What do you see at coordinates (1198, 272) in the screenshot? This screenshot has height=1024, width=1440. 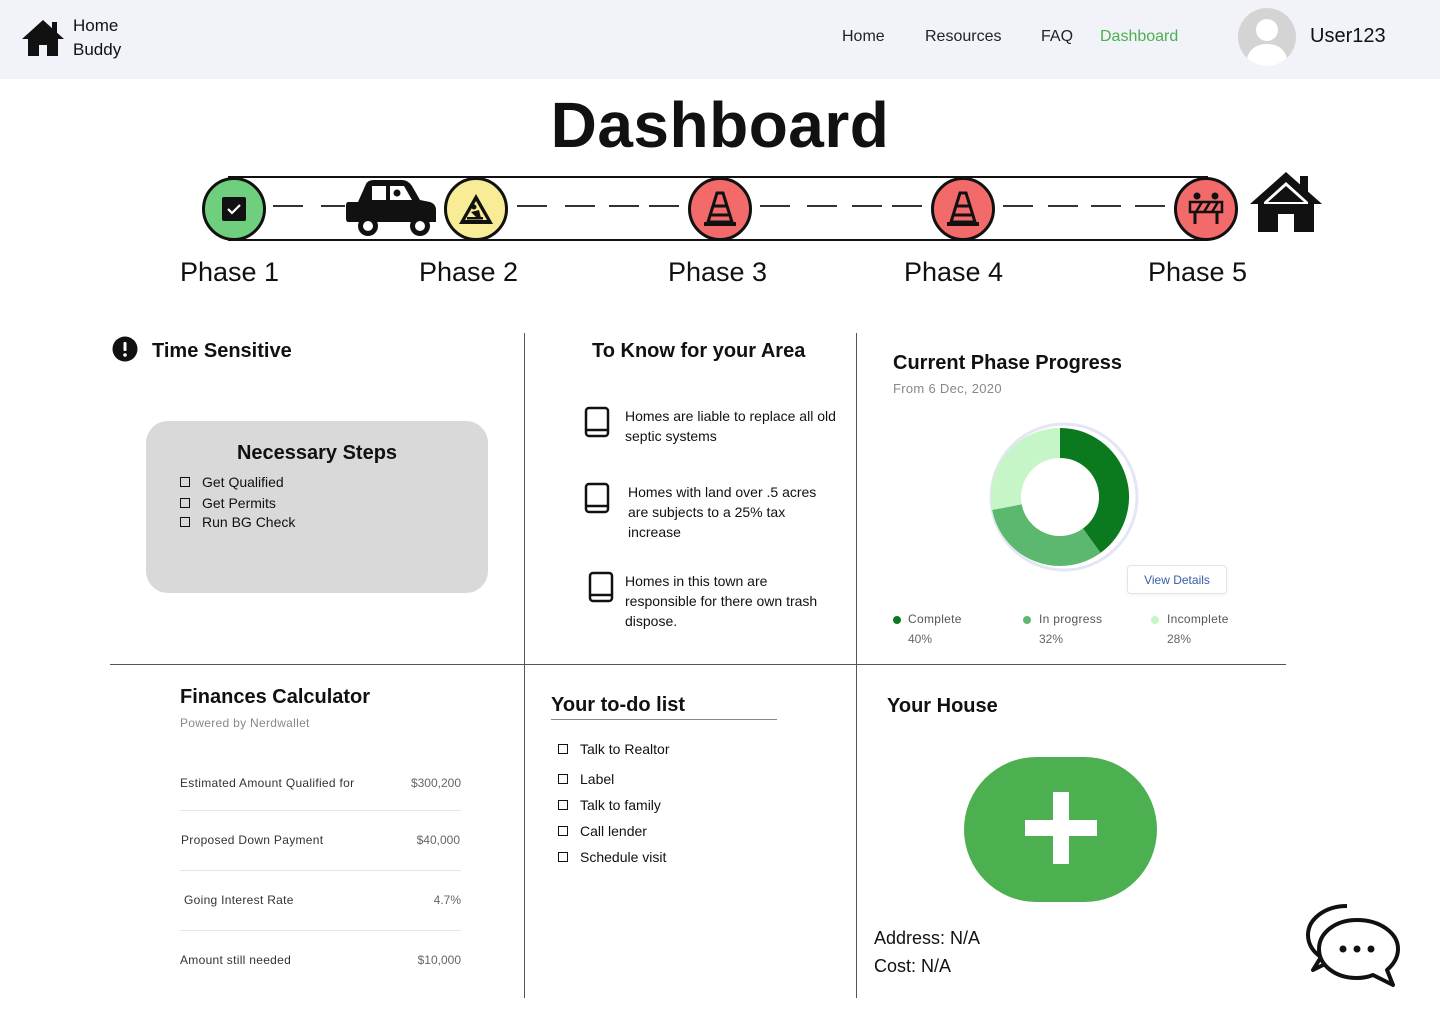 I see `phase-label: Phase 5` at bounding box center [1198, 272].